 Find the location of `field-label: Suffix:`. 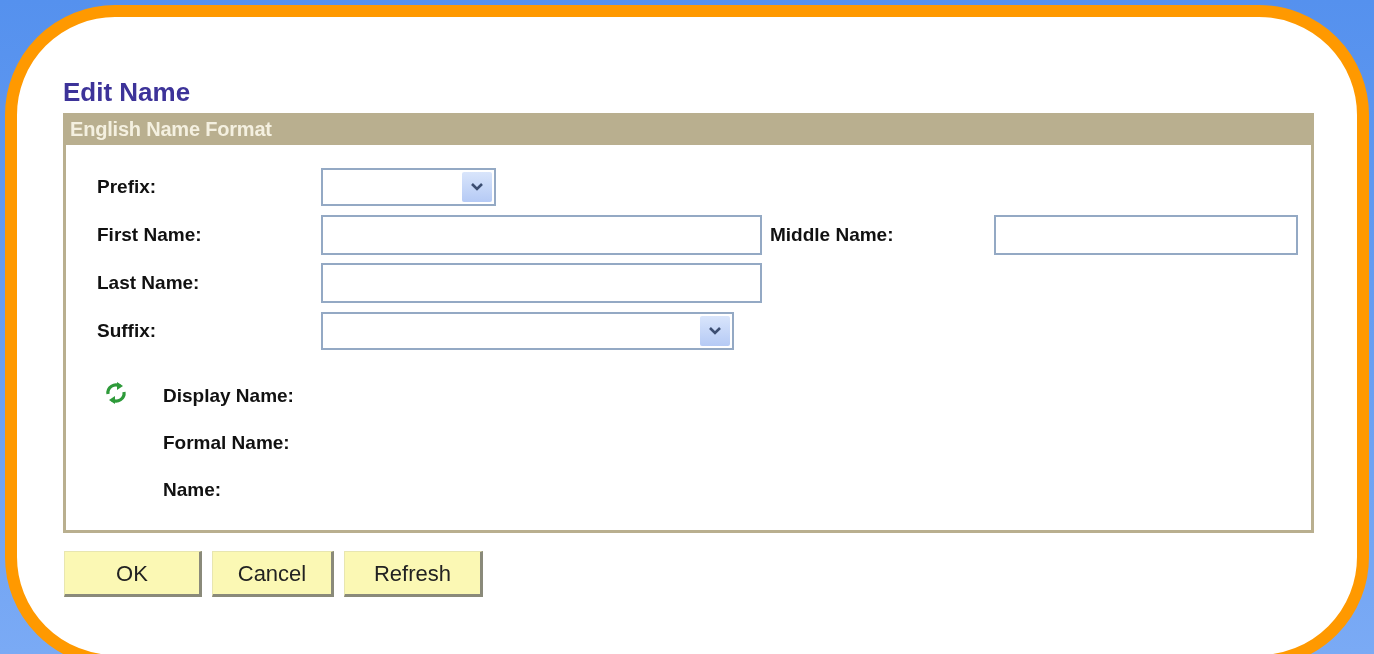

field-label: Suffix: is located at coordinates (127, 330).